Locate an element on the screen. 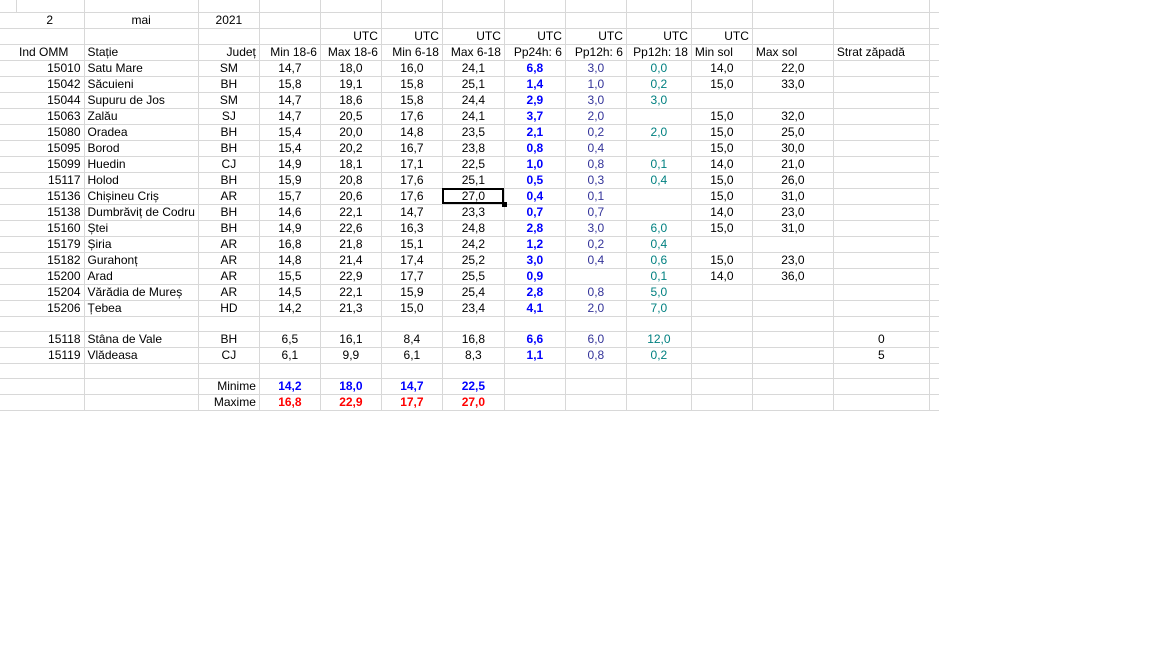 This screenshot has height=648, width=1152. cell-pp24h-6: 2,1 is located at coordinates (535, 132).